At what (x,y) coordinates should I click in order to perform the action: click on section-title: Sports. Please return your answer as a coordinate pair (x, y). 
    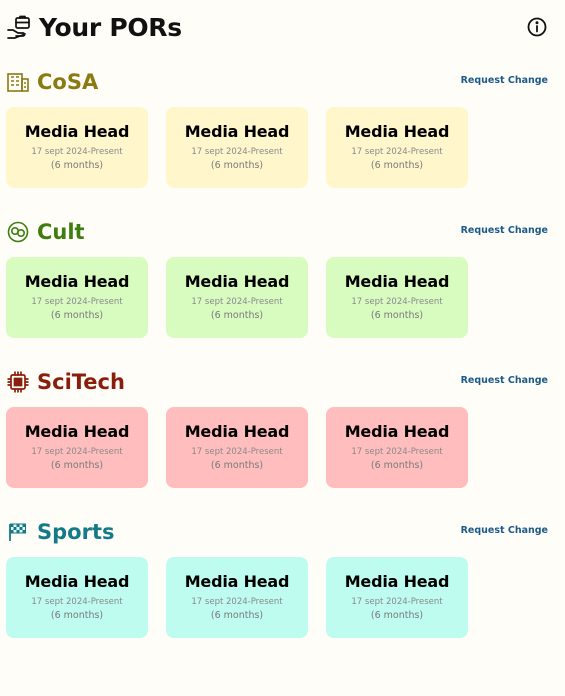
    Looking at the image, I should click on (76, 532).